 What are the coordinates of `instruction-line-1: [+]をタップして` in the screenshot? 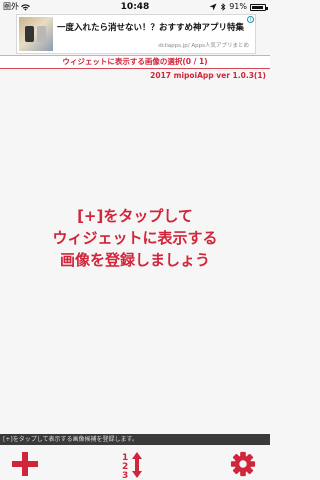 It's located at (135, 216).